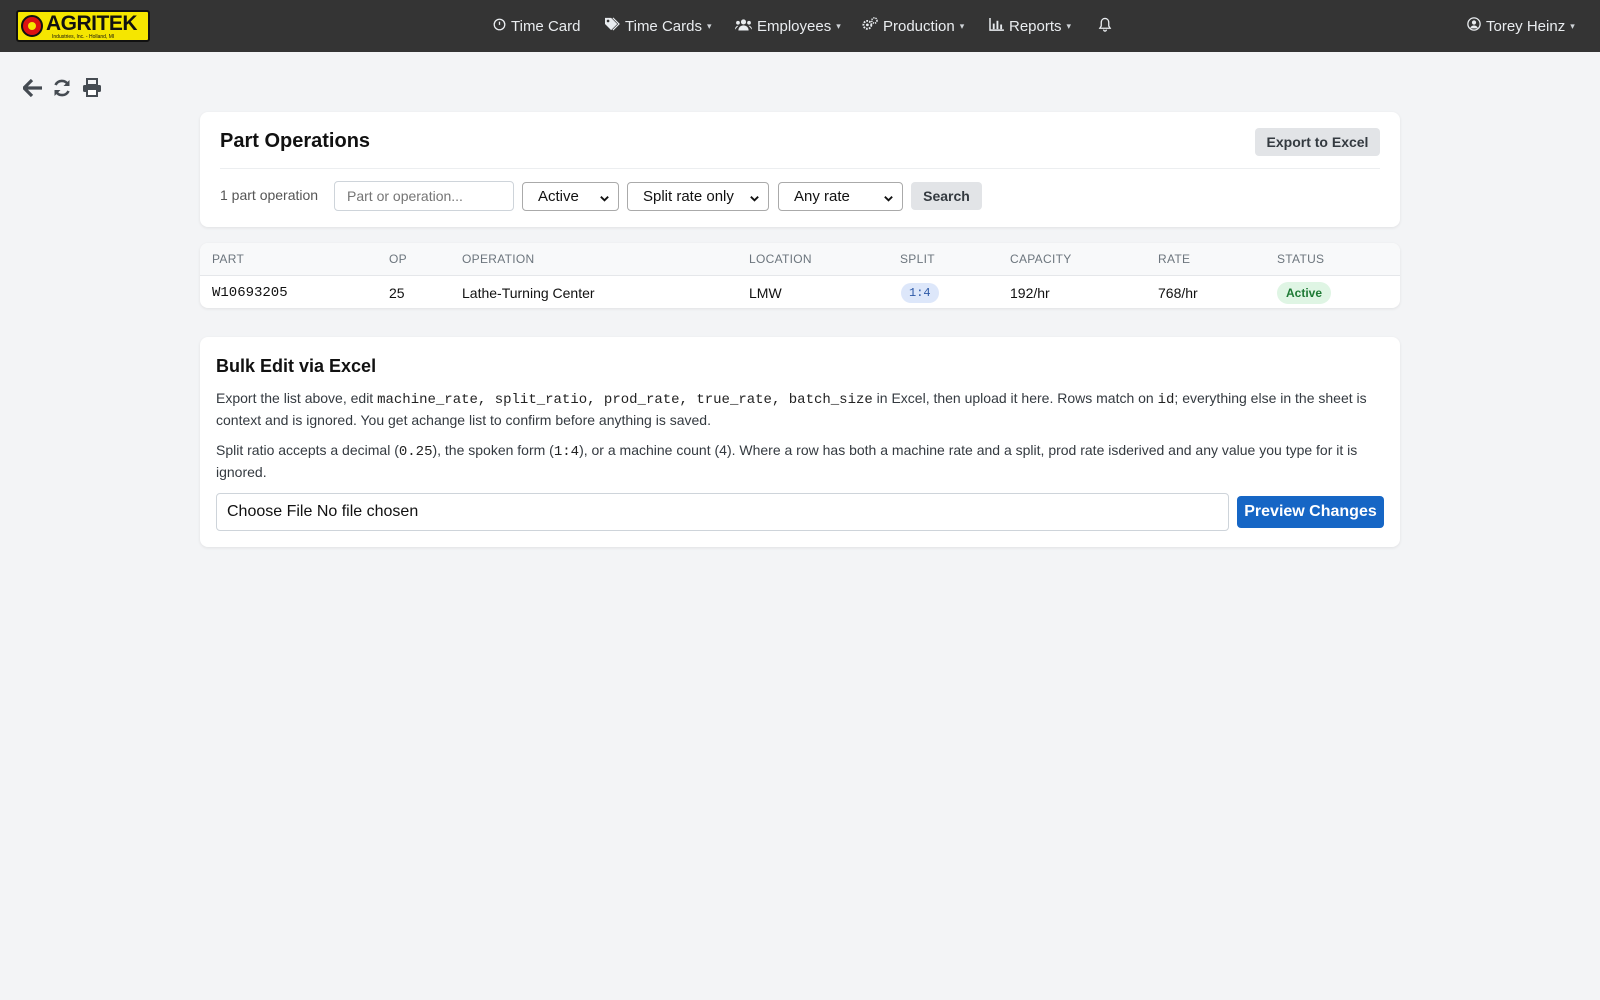 Image resolution: width=1600 pixels, height=1000 pixels. I want to click on user-name: Torey Heinz, so click(1526, 26).